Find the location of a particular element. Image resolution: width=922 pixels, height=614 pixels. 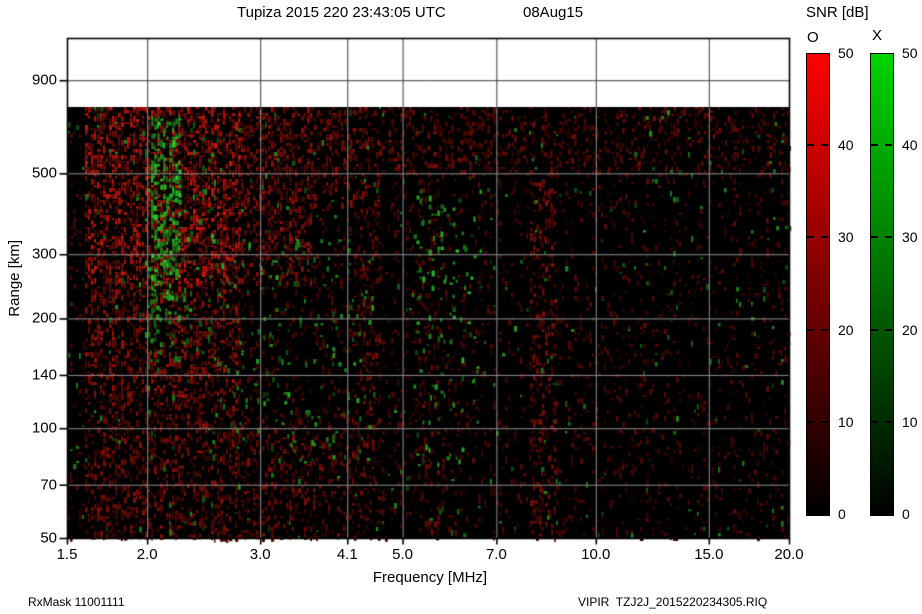

y-tick-label: 70 is located at coordinates (48, 485).